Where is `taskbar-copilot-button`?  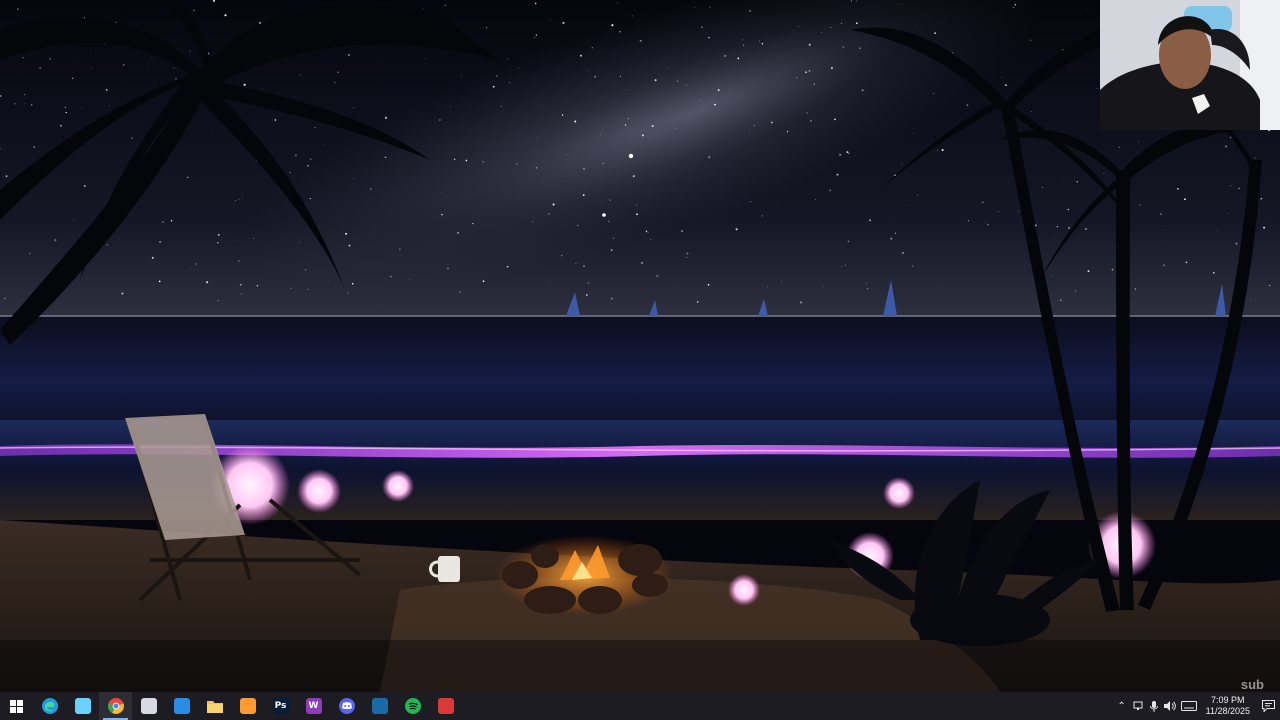 taskbar-copilot-button is located at coordinates (82, 706).